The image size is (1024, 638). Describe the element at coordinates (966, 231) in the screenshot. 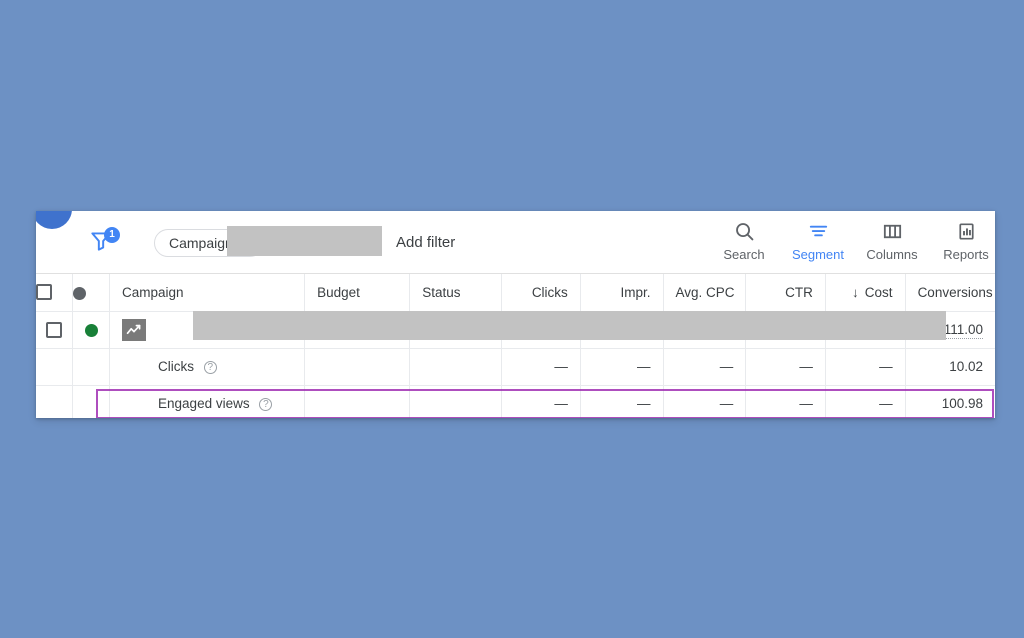

I see `reports-icon` at that location.